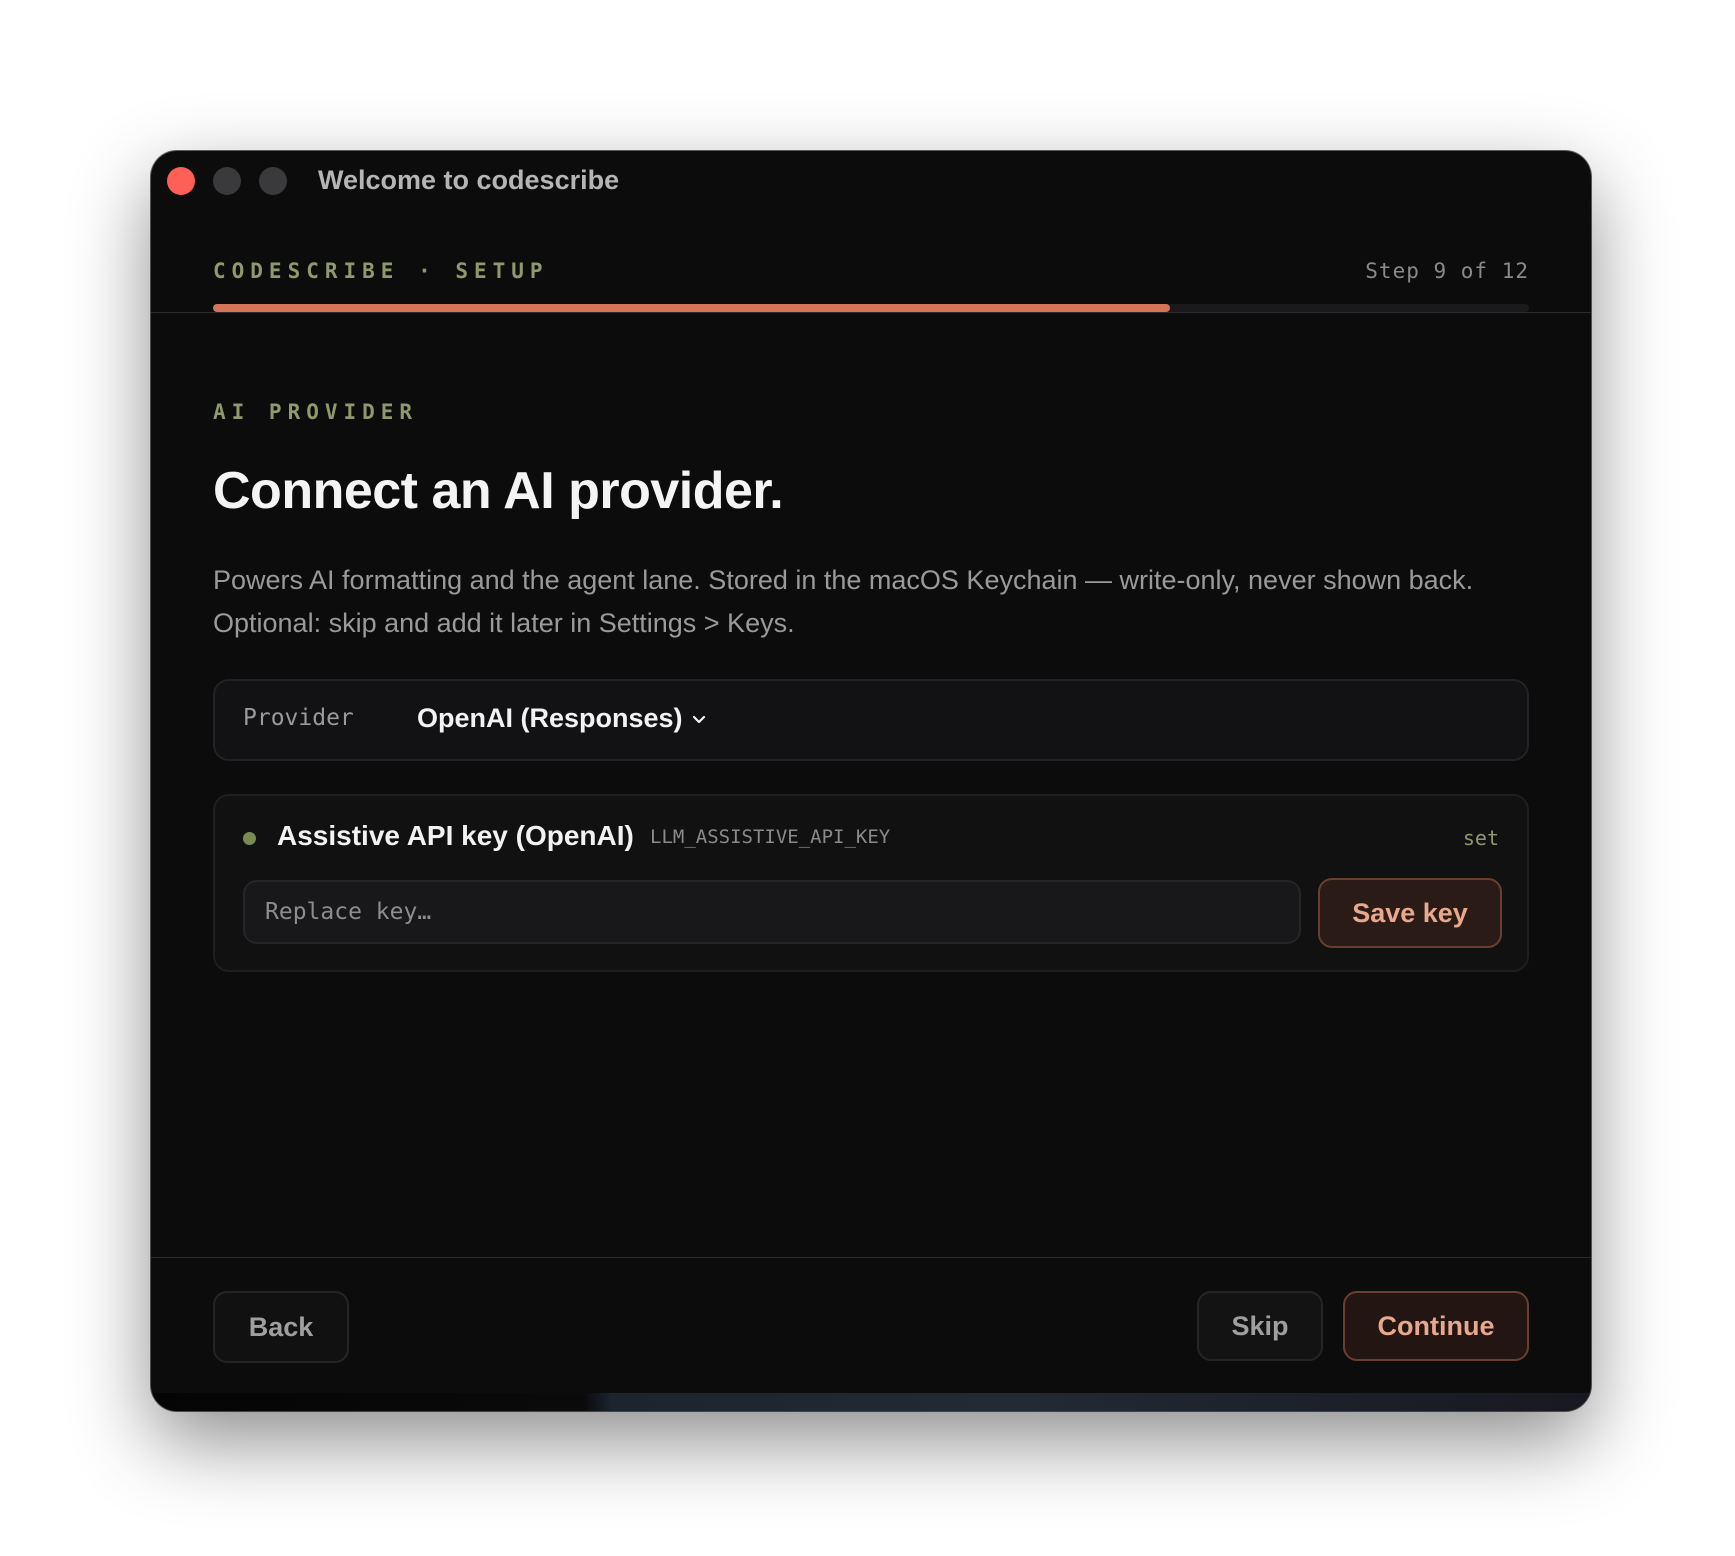 Image resolution: width=1735 pixels, height=1556 pixels. What do you see at coordinates (498, 491) in the screenshot?
I see `page-title: Connect an AI provider.` at bounding box center [498, 491].